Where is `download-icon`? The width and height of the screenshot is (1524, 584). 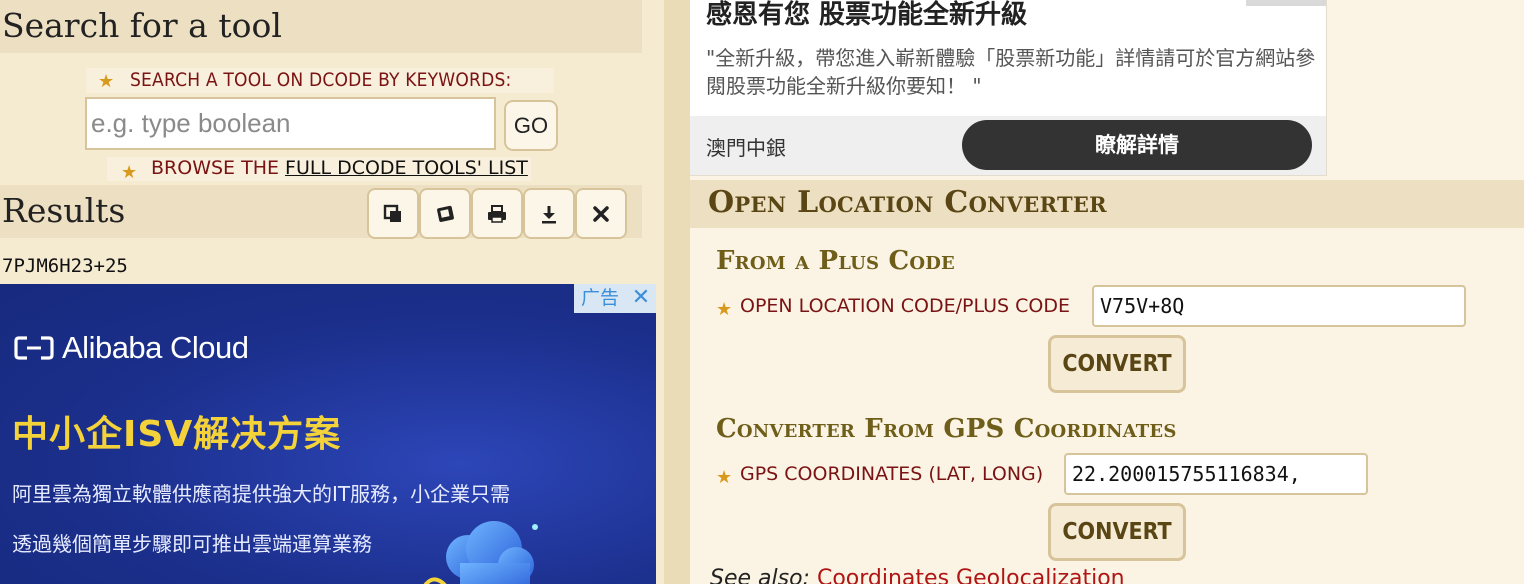
download-icon is located at coordinates (549, 214).